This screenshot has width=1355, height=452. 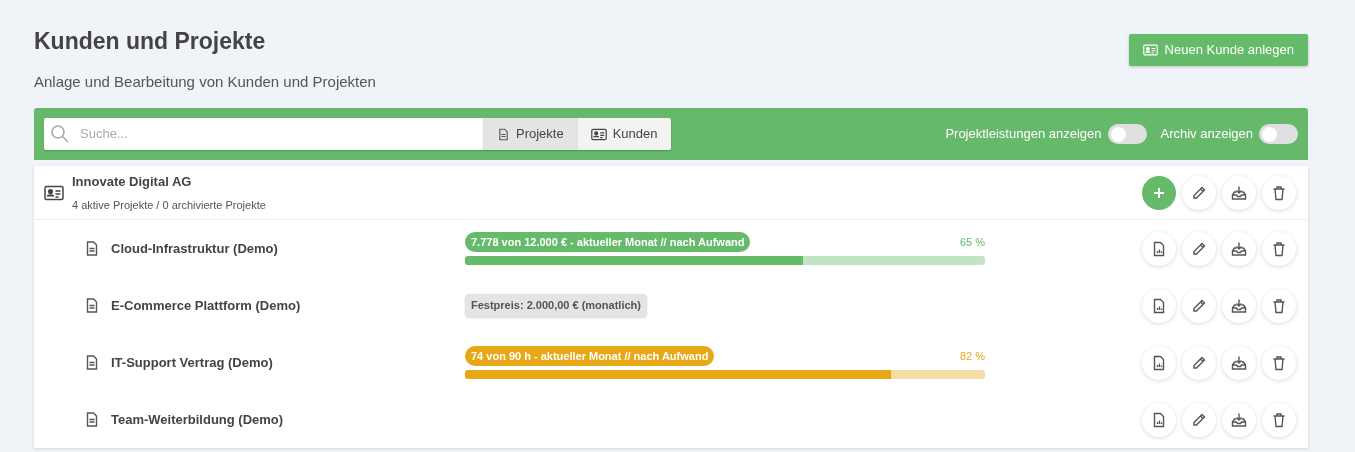 What do you see at coordinates (194, 248) in the screenshot?
I see `project-name: Cloud-Infrastruktur (Demo)` at bounding box center [194, 248].